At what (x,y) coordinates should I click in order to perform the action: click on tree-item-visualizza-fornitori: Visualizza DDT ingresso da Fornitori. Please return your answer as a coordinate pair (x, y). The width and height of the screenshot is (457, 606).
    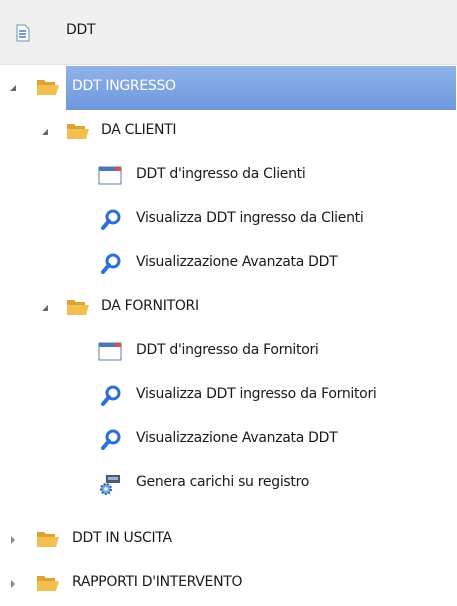
    Looking at the image, I should click on (228, 396).